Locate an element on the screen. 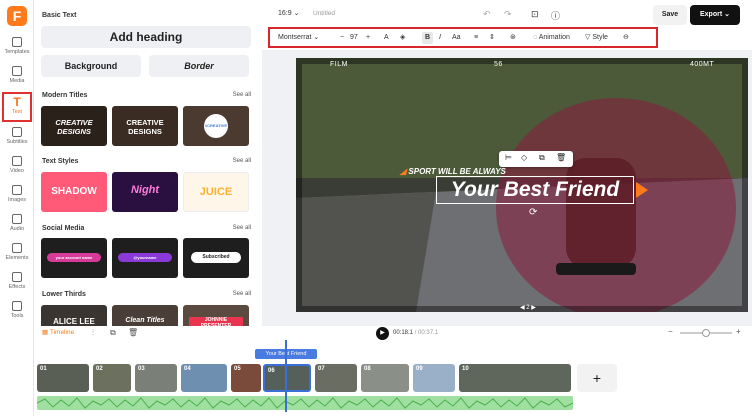 The height and width of the screenshot is (416, 752). social-media-see-all: See all is located at coordinates (242, 228).